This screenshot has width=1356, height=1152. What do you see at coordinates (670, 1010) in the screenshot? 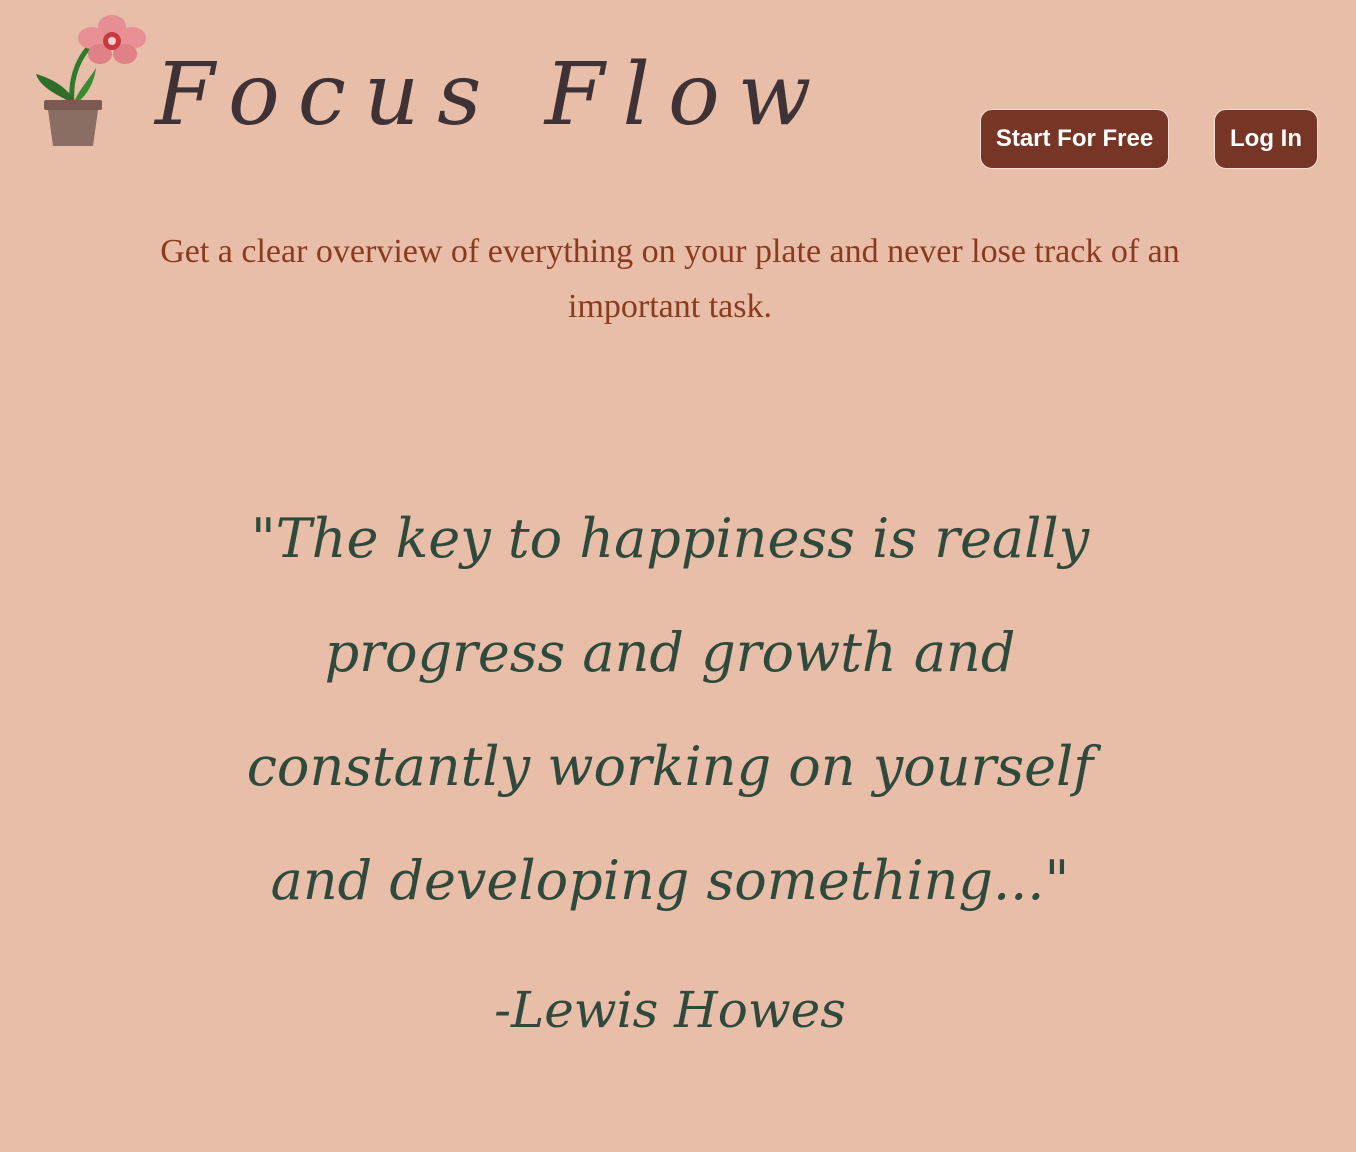
I see `quote-author: -Lewis Howes` at bounding box center [670, 1010].